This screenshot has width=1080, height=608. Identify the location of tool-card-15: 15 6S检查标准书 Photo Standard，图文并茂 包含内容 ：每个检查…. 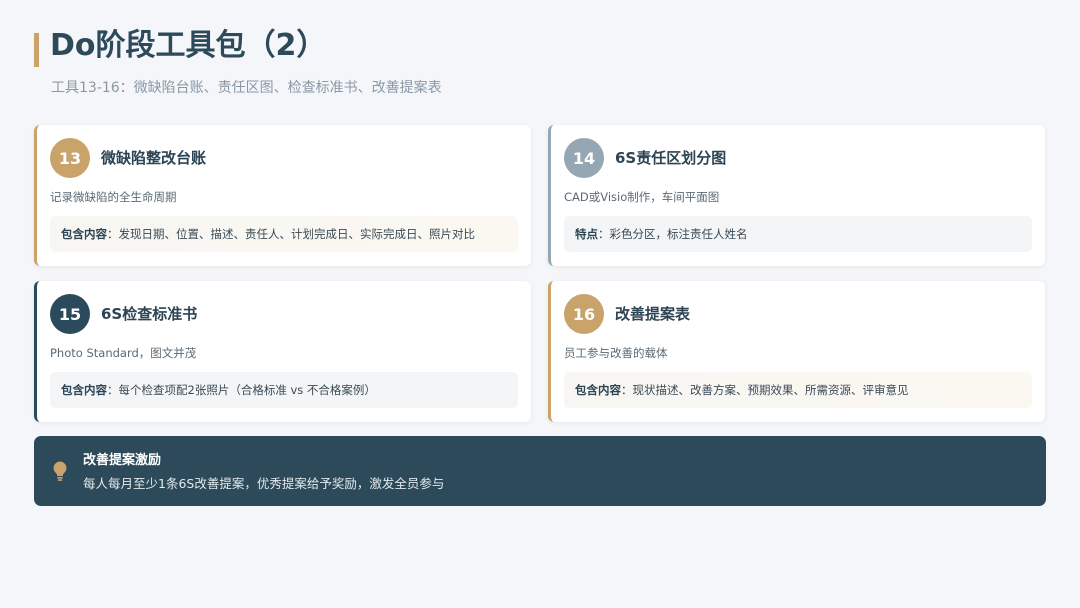
(282, 351).